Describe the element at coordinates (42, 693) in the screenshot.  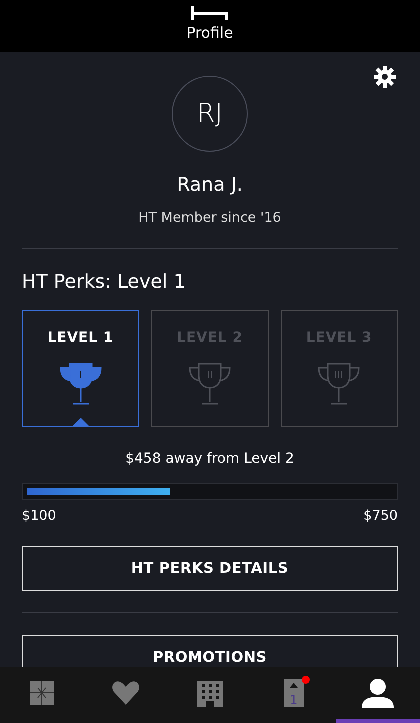
I see `gift-icon` at that location.